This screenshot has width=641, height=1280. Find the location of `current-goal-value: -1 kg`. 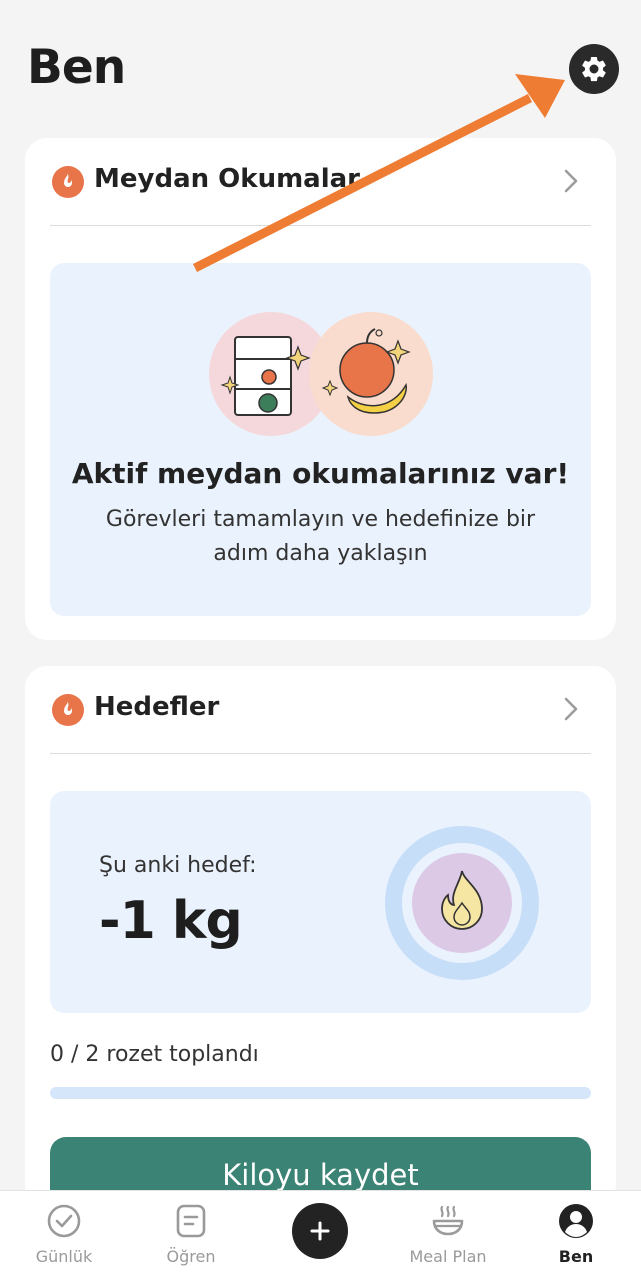

current-goal-value: -1 kg is located at coordinates (171, 921).